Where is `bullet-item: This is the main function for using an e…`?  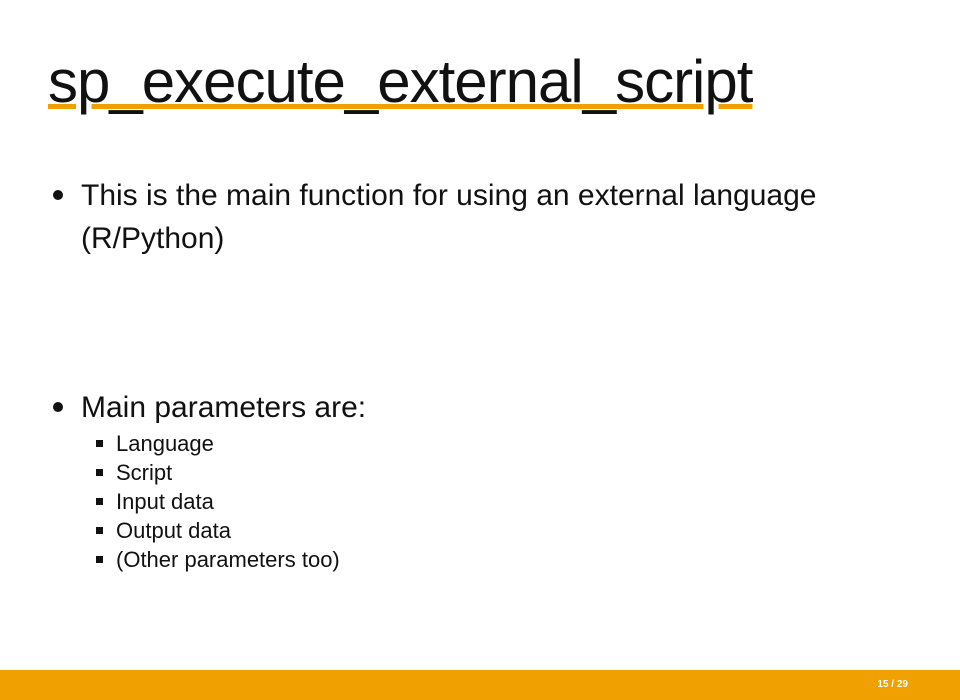
bullet-item: This is the main function for using an e… is located at coordinates (473, 217).